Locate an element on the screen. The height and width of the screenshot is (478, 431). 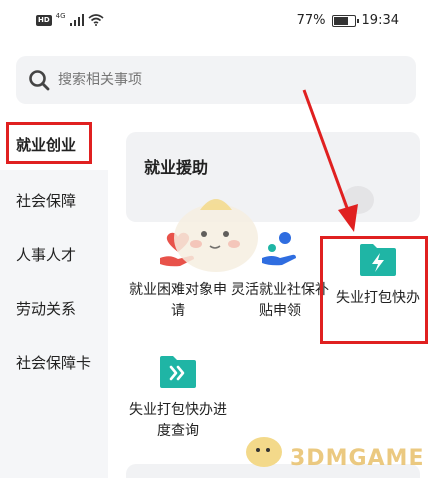
battery-fill is located at coordinates (341, 20).